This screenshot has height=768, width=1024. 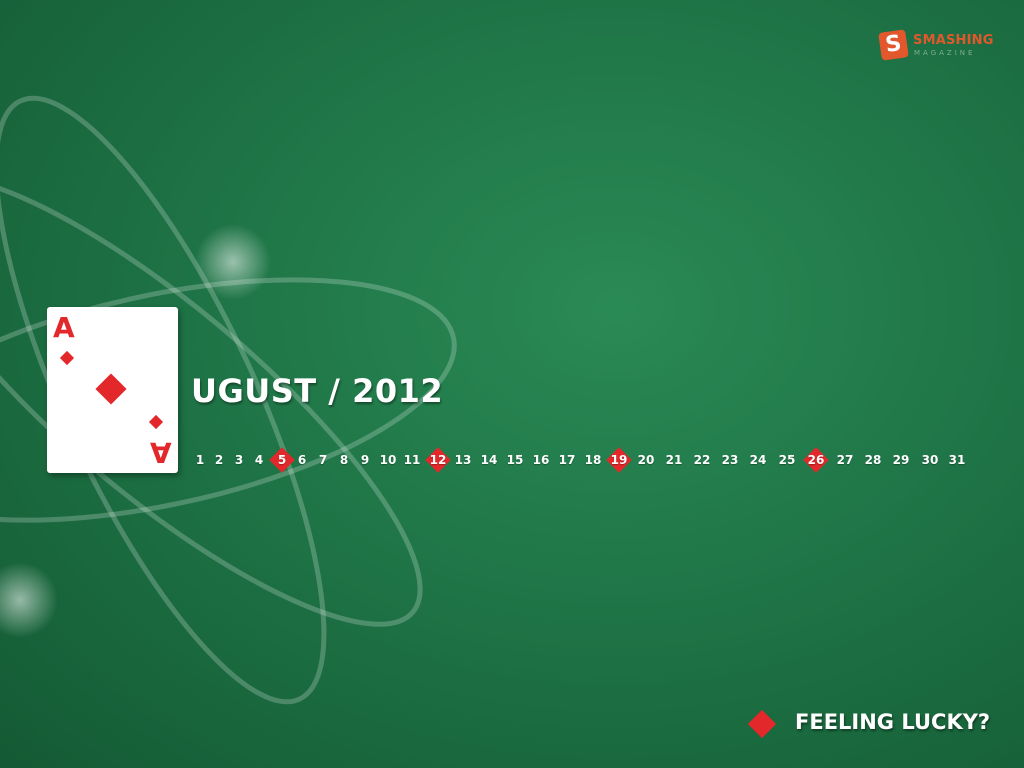 I want to click on calendar-day: 15, so click(x=515, y=460).